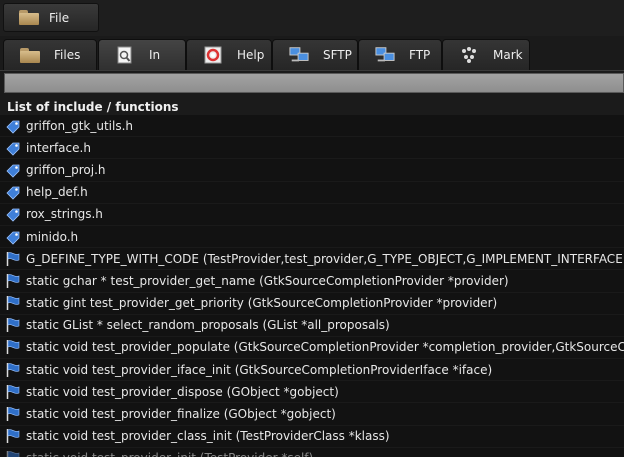  I want to click on list-header: List of include / functions, so click(93, 107).